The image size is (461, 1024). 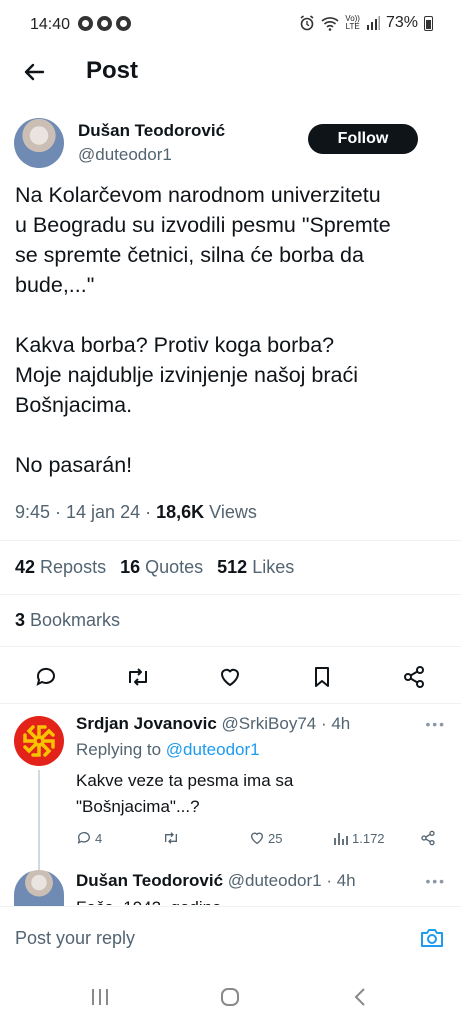 I want to click on reply-actions: 4 25 1.172, so click(x=230, y=840).